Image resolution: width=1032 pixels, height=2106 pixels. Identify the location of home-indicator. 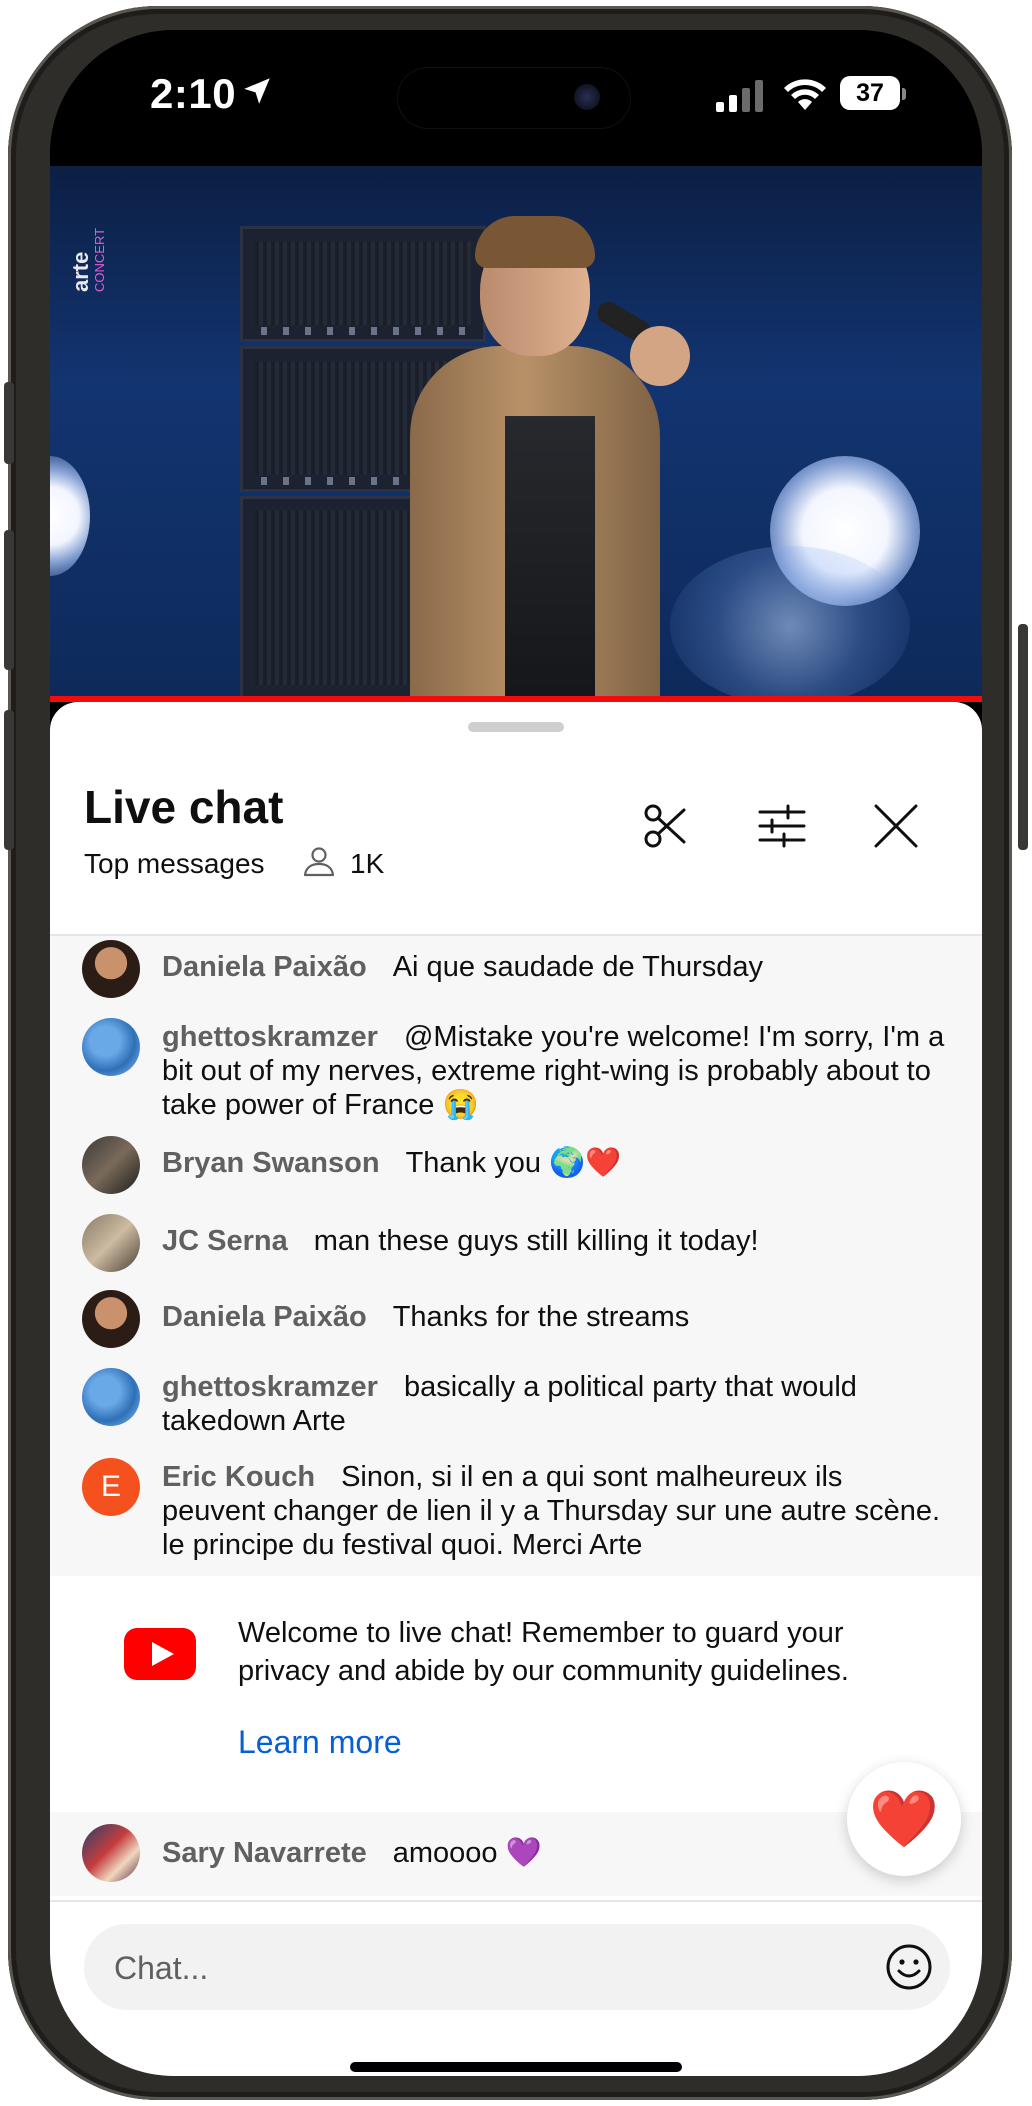
(516, 2067).